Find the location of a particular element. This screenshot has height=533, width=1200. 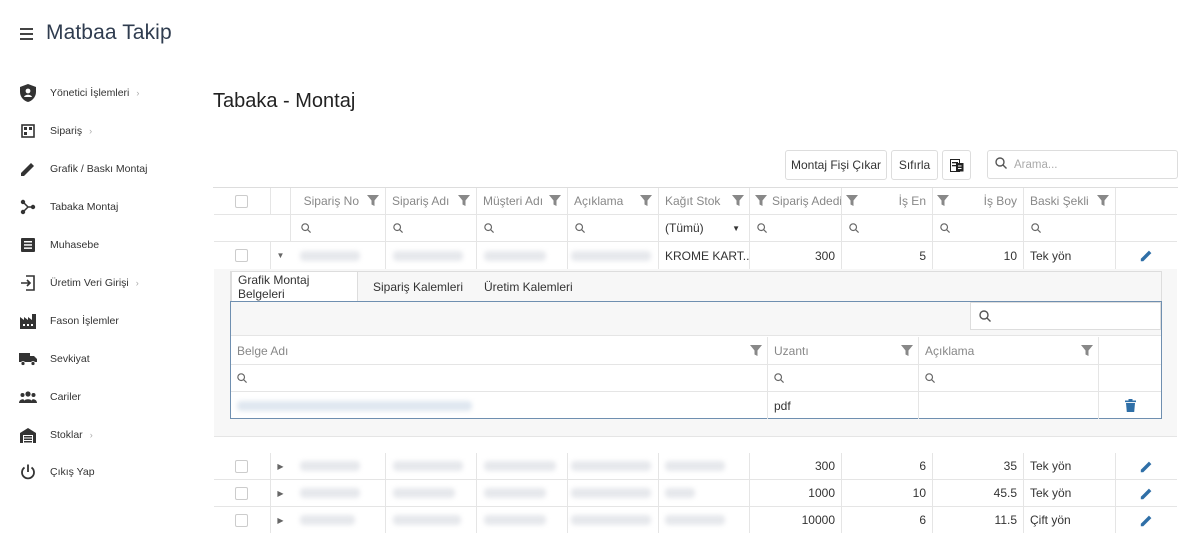

documents-search-field is located at coordinates (1065, 316).